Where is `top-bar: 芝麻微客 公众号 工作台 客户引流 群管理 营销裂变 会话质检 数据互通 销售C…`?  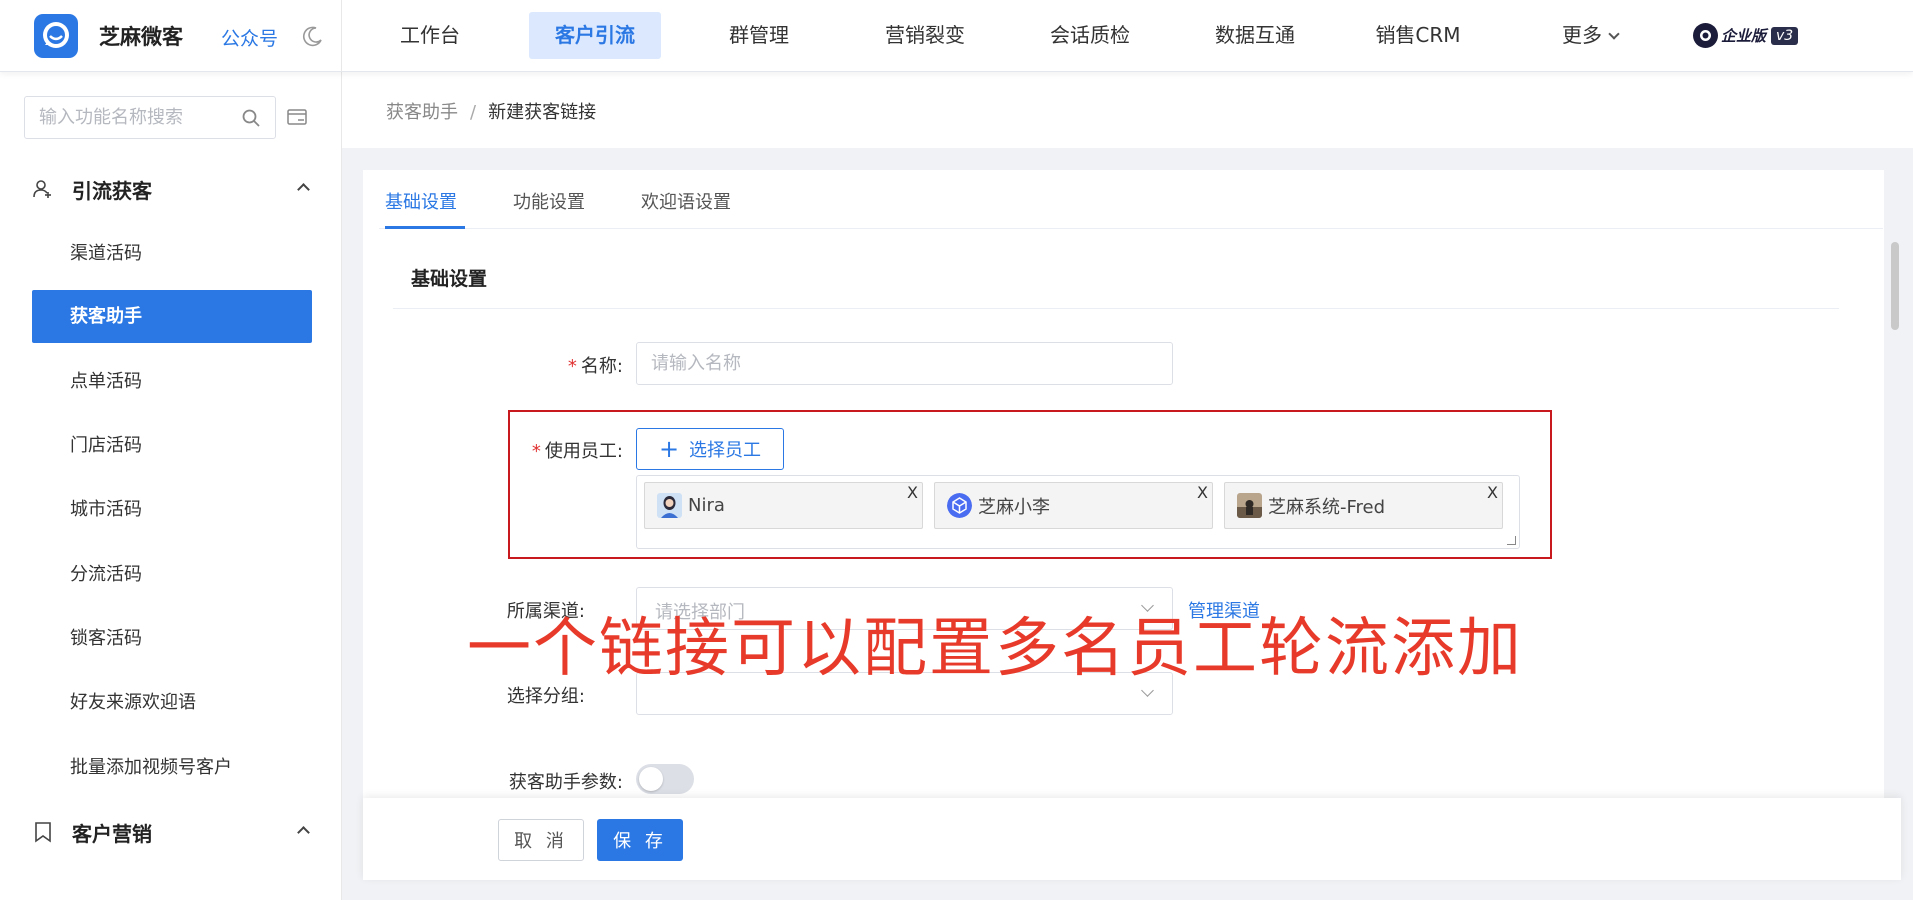 top-bar: 芝麻微客 公众号 工作台 客户引流 群管理 营销裂变 会话质检 数据互通 销售C… is located at coordinates (956, 36).